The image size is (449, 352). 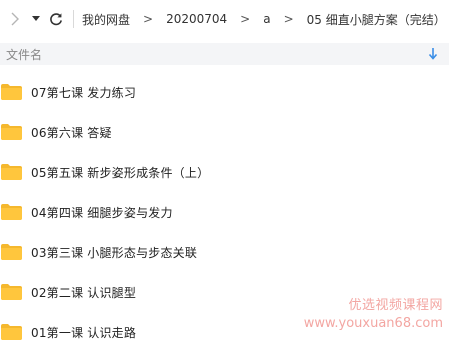 I want to click on breadcrumb-item-current: 05 细直小腿方案（完结）, so click(x=376, y=19).